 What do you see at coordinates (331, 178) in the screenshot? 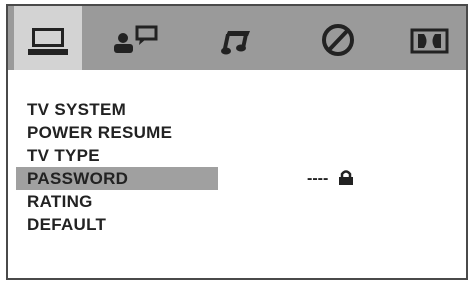
I see `password-value: ----` at bounding box center [331, 178].